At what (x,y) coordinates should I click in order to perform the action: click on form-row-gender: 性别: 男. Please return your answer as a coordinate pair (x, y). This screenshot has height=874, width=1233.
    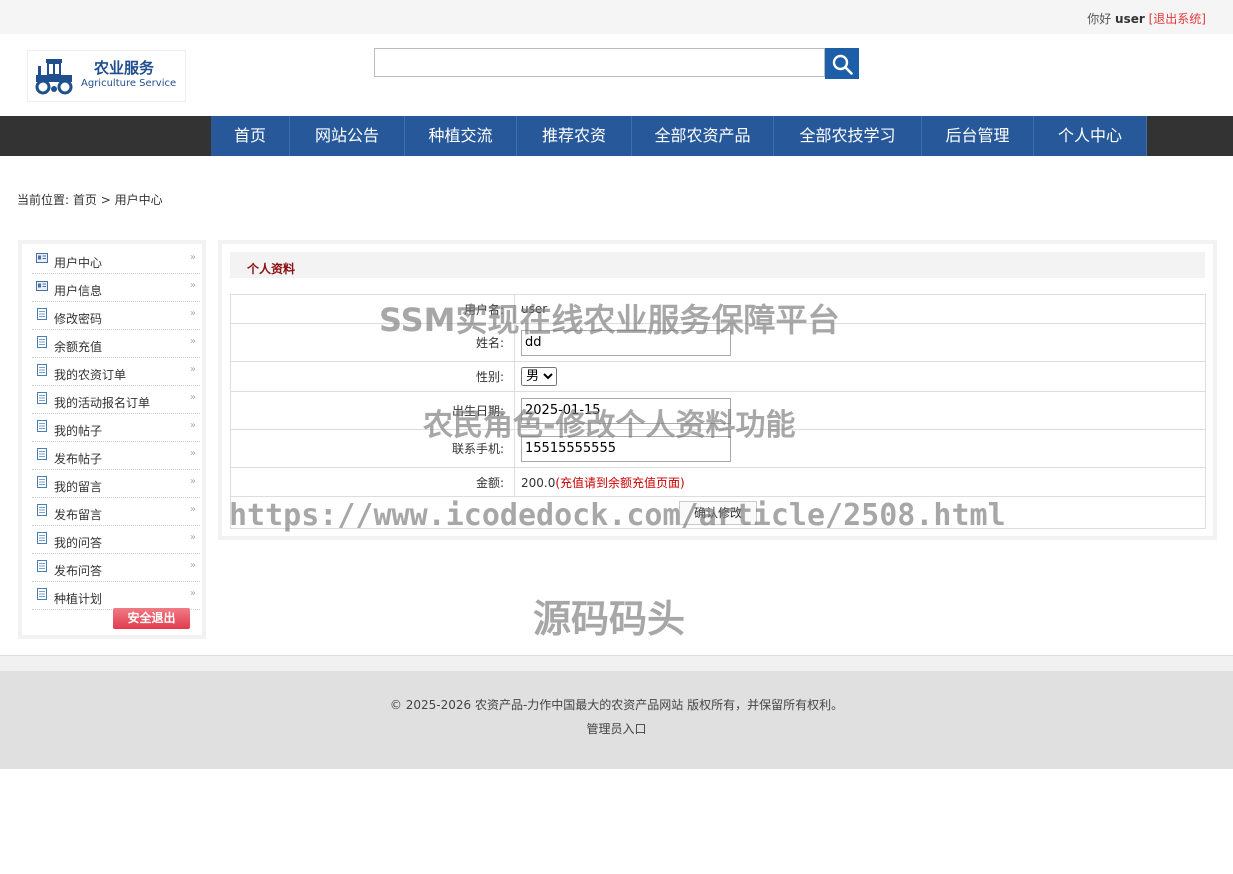
    Looking at the image, I should click on (718, 376).